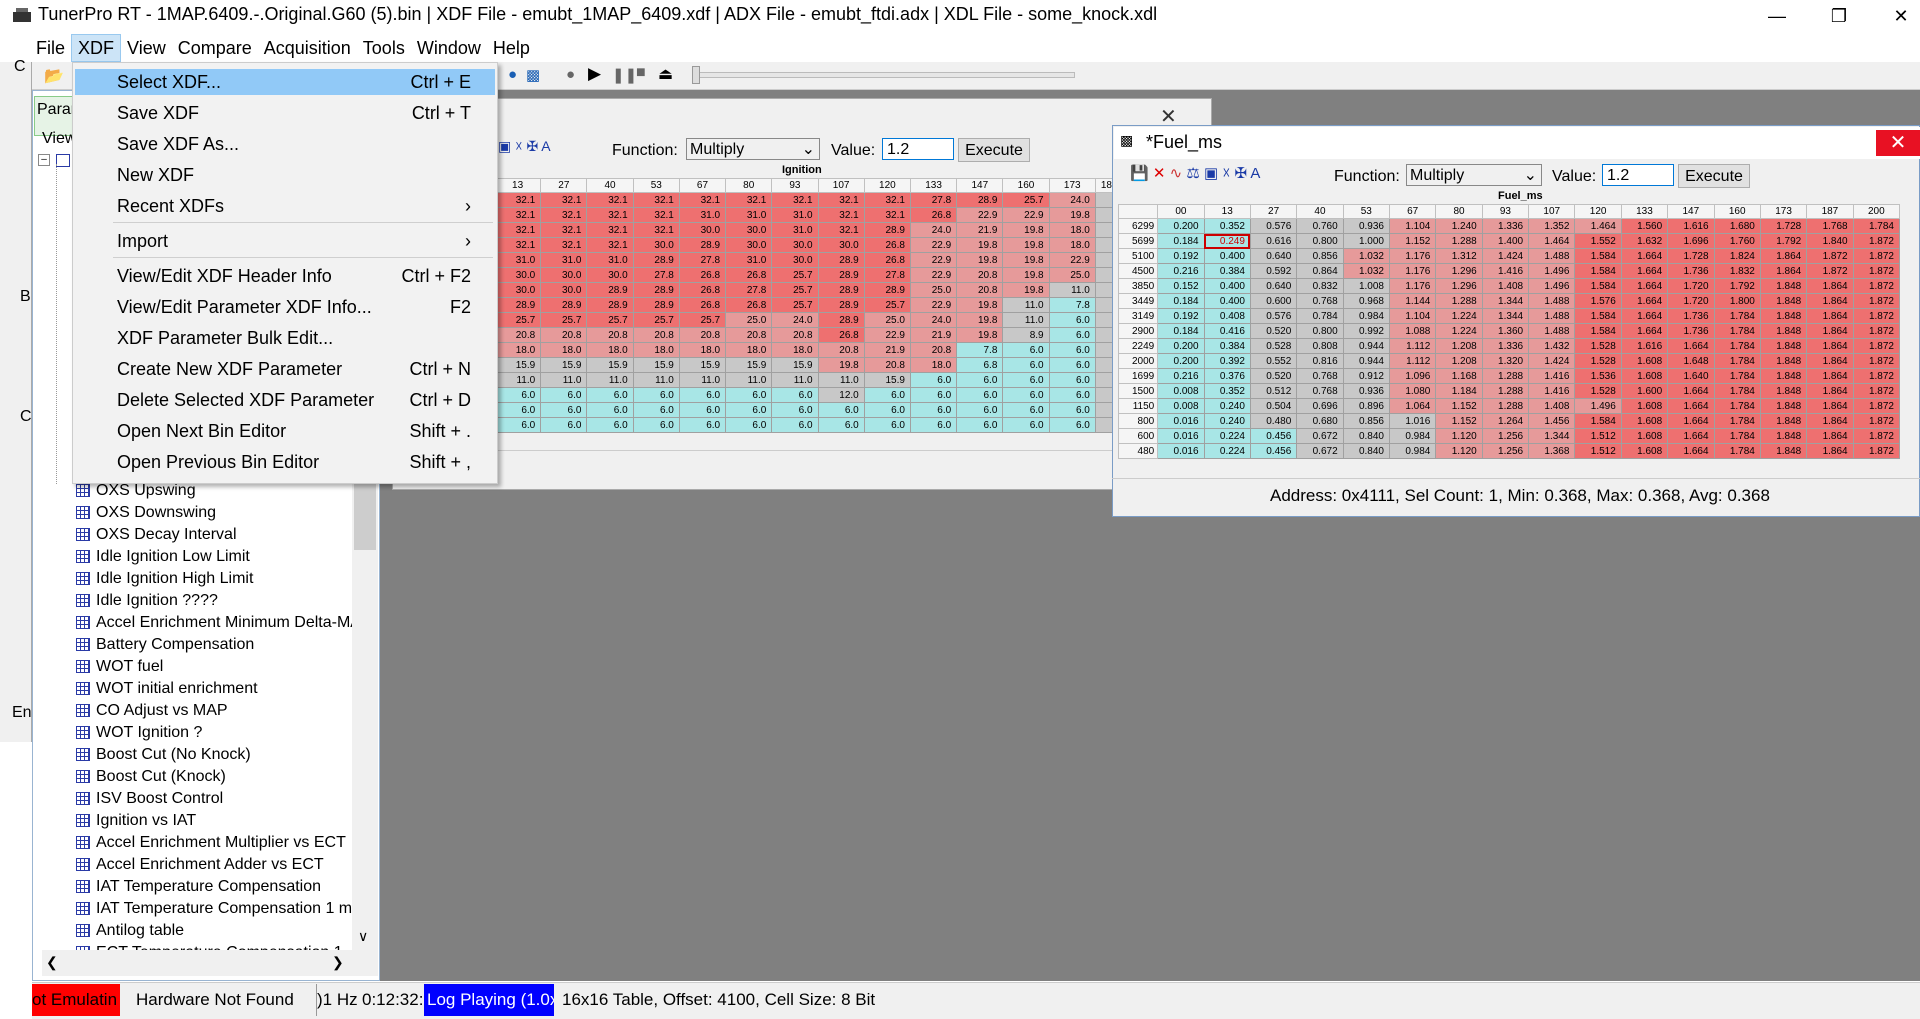 The height and width of the screenshot is (1019, 1920). I want to click on cut-icon: ☓, so click(1226, 173).